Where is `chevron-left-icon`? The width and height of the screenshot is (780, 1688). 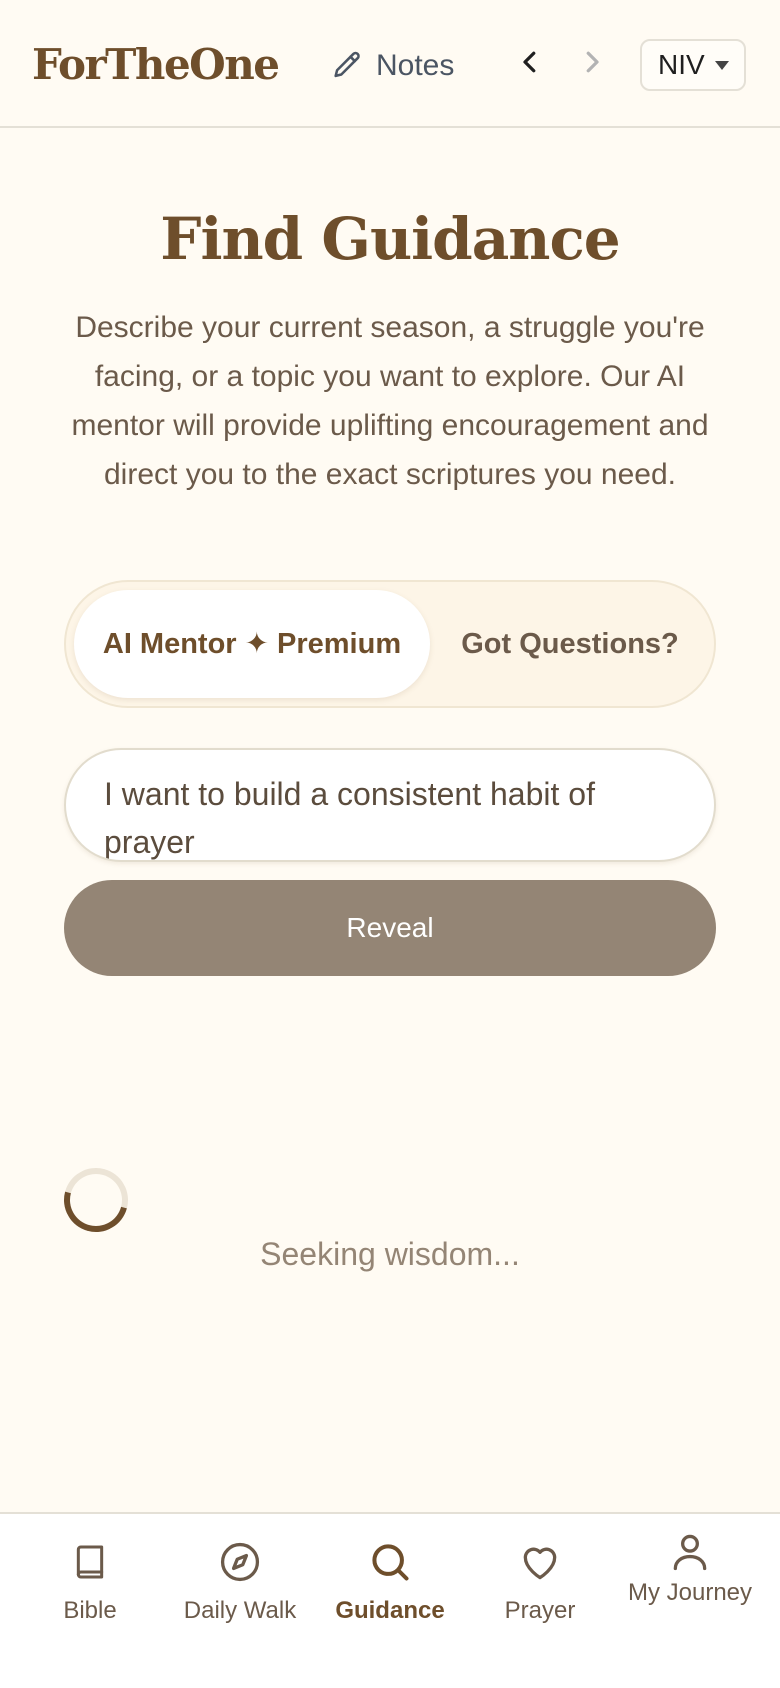
chevron-left-icon is located at coordinates (530, 64).